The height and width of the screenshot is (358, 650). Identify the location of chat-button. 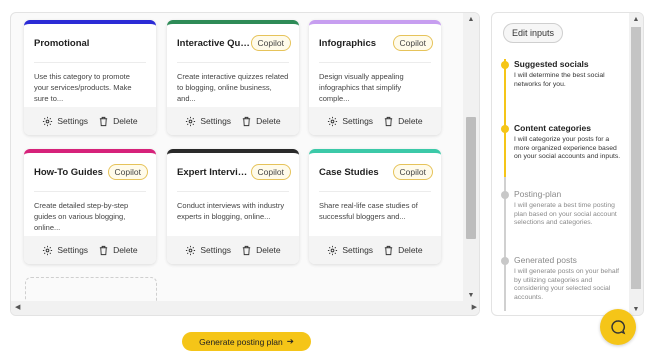
(618, 327).